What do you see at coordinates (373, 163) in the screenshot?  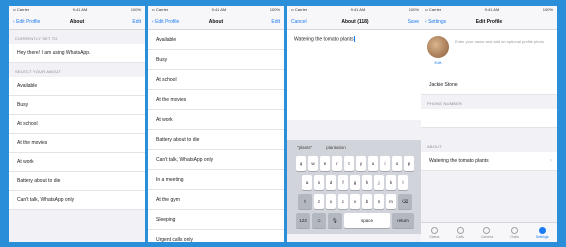 I see `key-u: u` at bounding box center [373, 163].